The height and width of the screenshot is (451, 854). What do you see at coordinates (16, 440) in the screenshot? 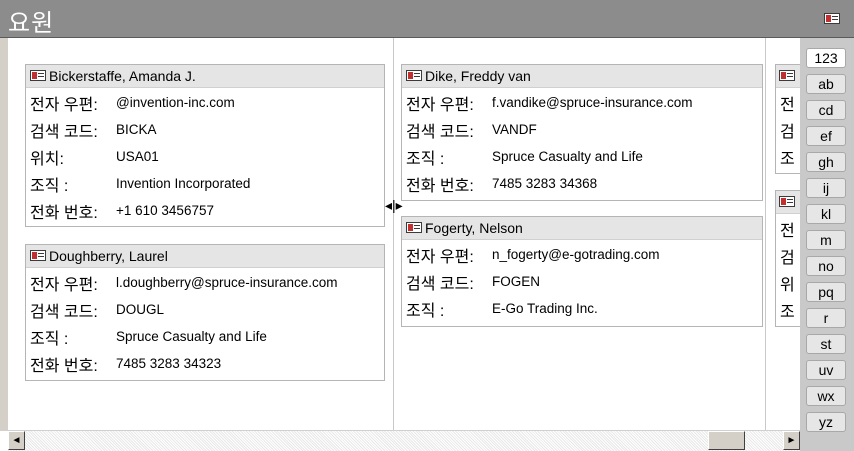
I see `scroll-left-button: ◄` at bounding box center [16, 440].